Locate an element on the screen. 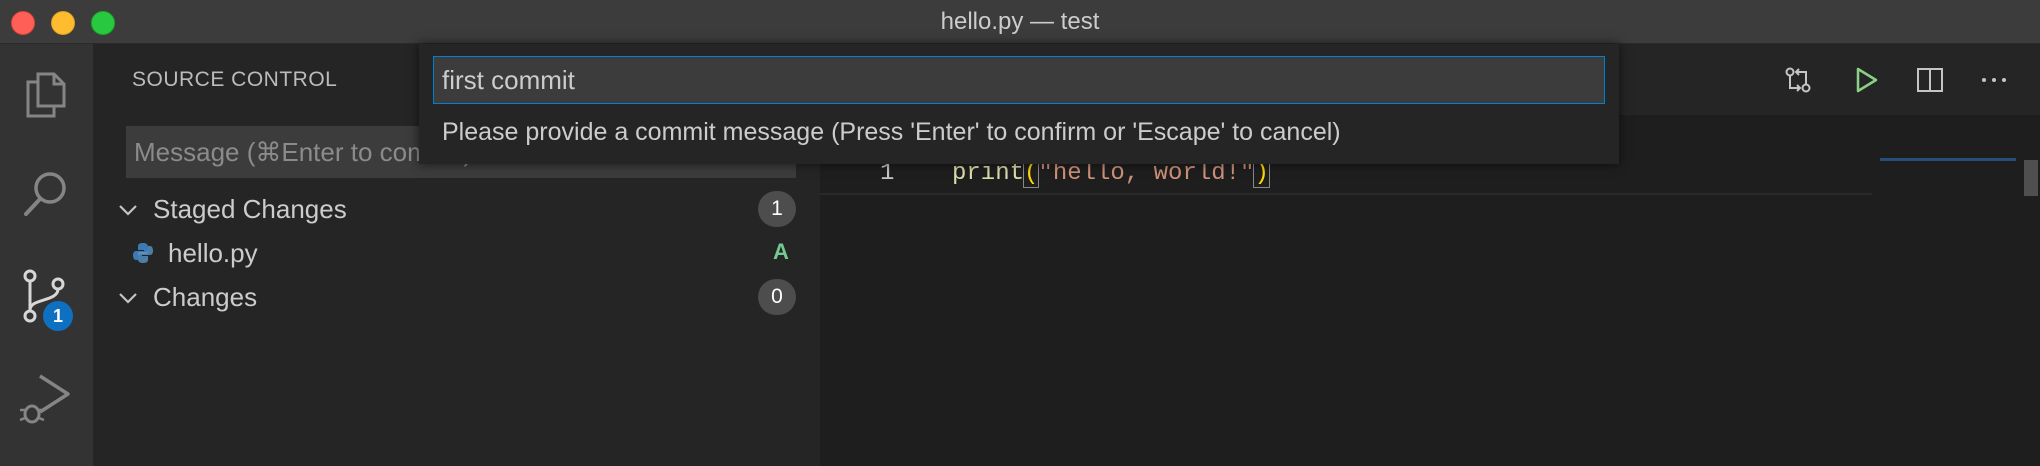 The height and width of the screenshot is (466, 2040). commit-message-quick-input is located at coordinates (1019, 80).